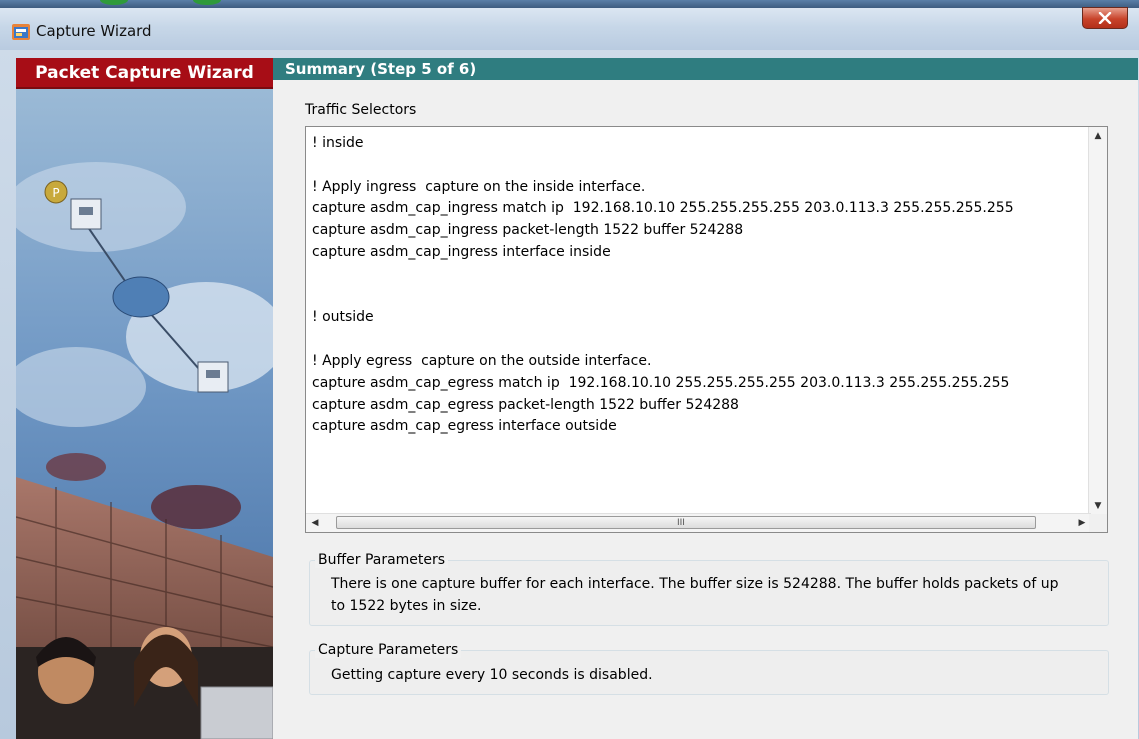  Describe the element at coordinates (681, 523) in the screenshot. I see `scroll-grip: III` at that location.